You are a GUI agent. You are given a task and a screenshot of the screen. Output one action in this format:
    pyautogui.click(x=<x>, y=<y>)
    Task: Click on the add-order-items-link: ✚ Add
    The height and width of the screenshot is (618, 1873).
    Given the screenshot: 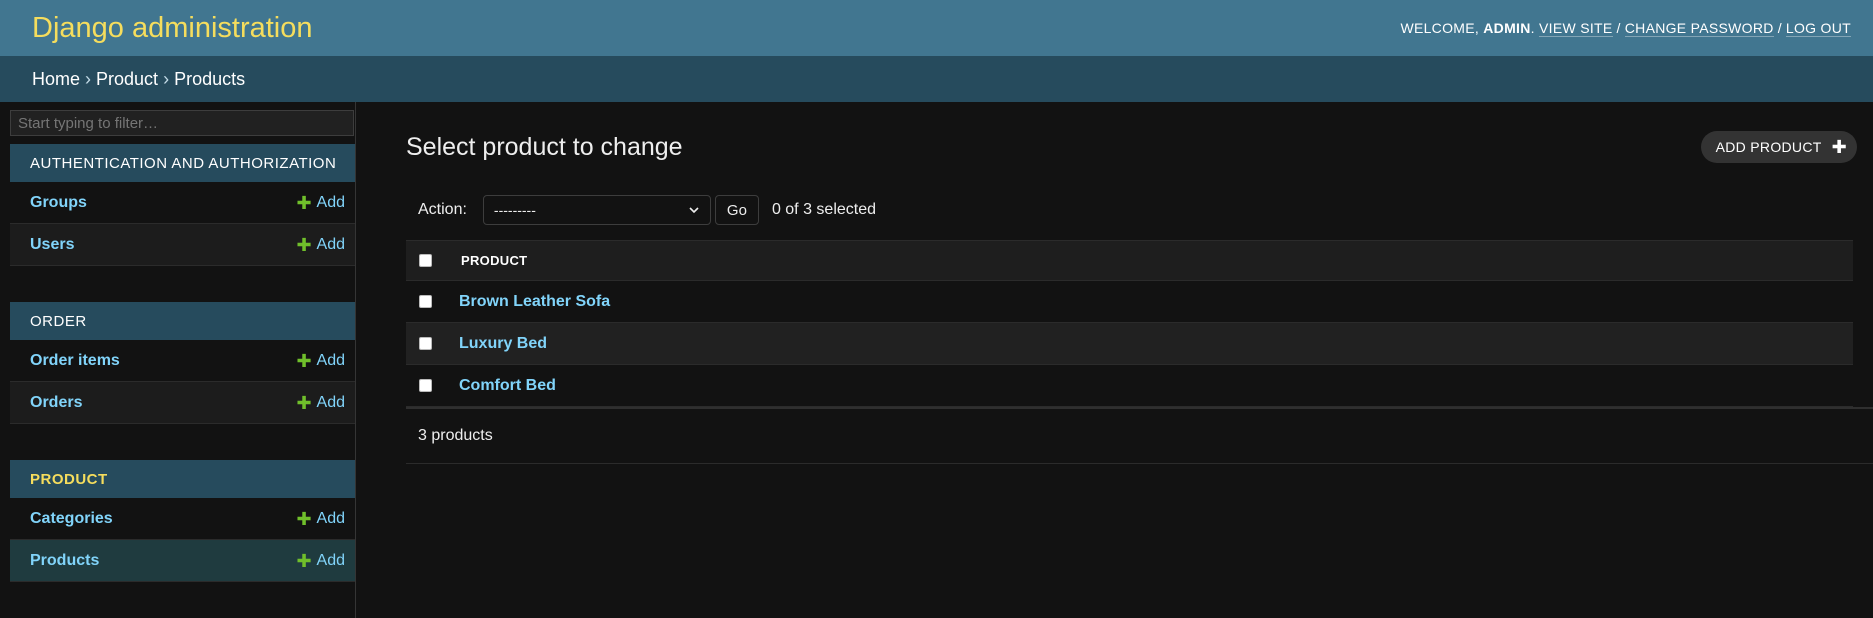 What is the action you would take?
    pyautogui.click(x=320, y=361)
    